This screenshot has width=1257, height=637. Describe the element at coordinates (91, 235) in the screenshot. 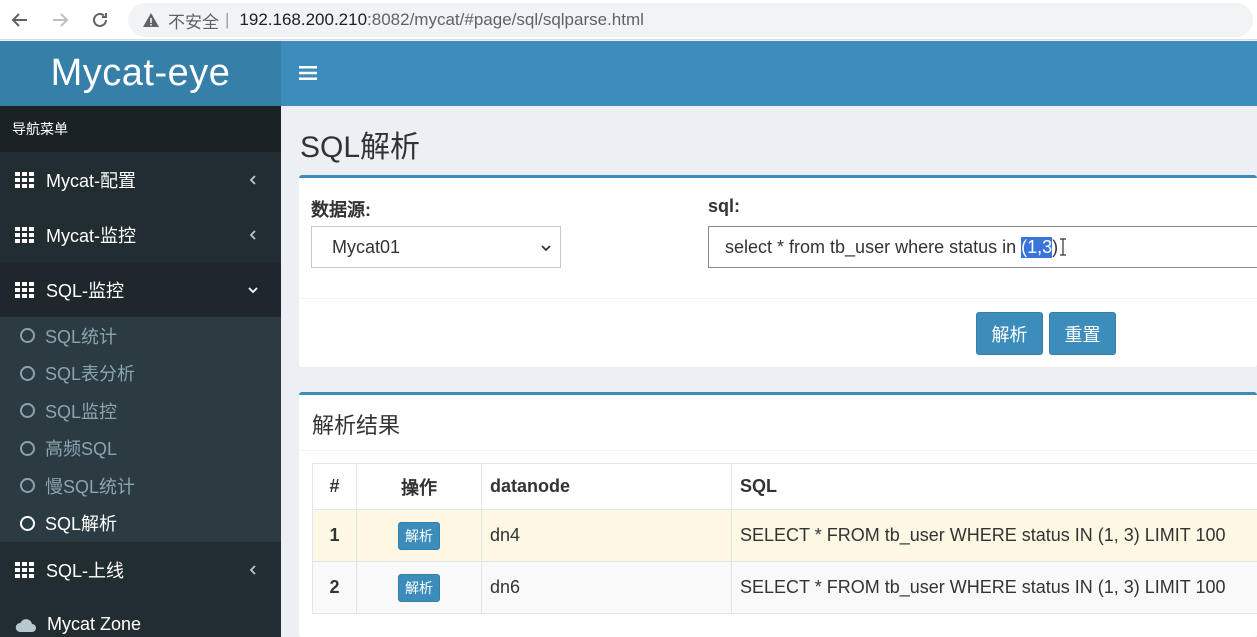

I see `sidebar-item-label: Mycat-监控` at that location.